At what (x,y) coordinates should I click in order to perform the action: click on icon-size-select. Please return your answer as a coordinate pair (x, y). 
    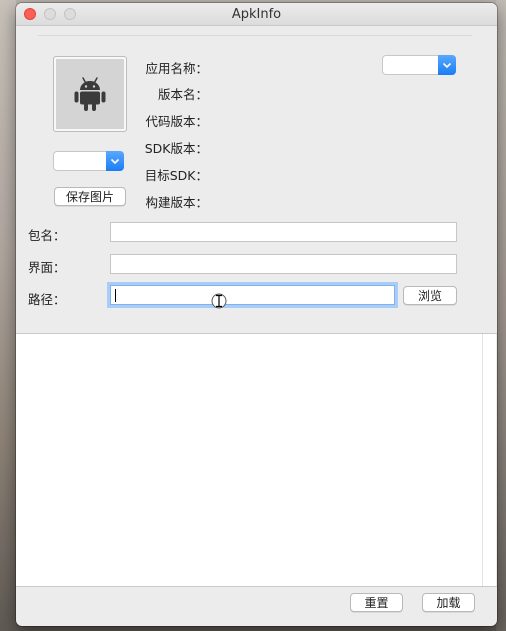
    Looking at the image, I should click on (88, 161).